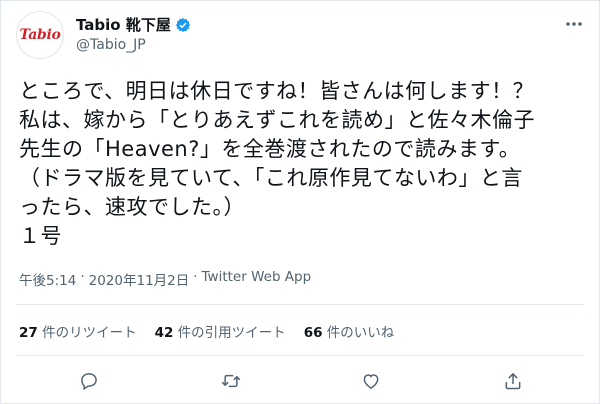  What do you see at coordinates (89, 381) in the screenshot?
I see `reply-icon` at bounding box center [89, 381].